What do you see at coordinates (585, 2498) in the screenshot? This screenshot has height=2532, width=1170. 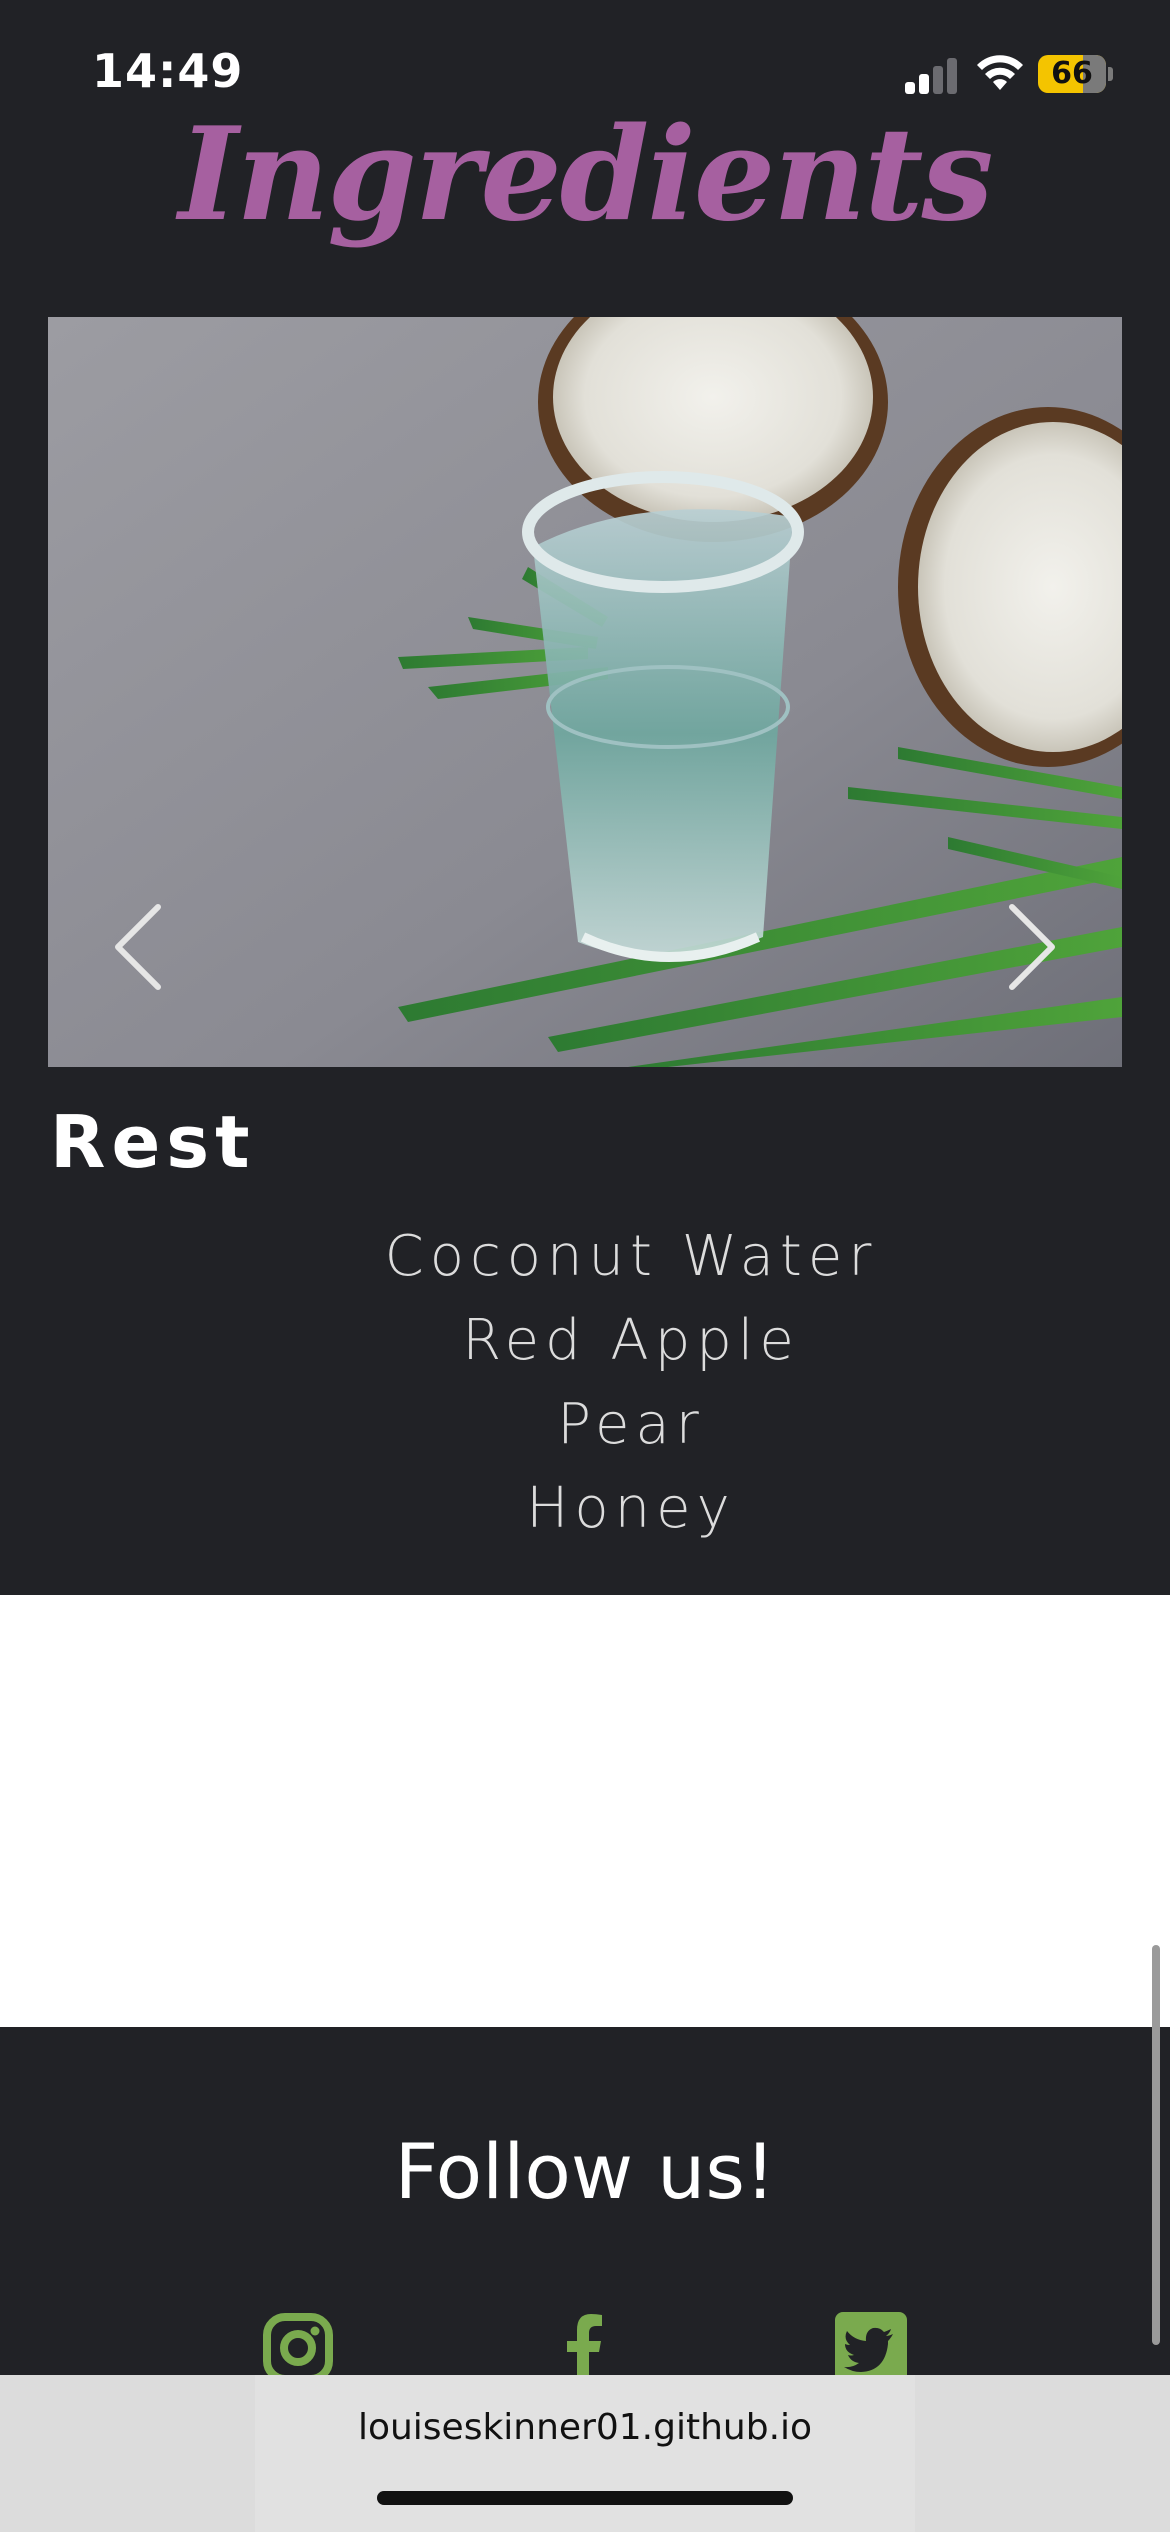 I see `home-indicator` at bounding box center [585, 2498].